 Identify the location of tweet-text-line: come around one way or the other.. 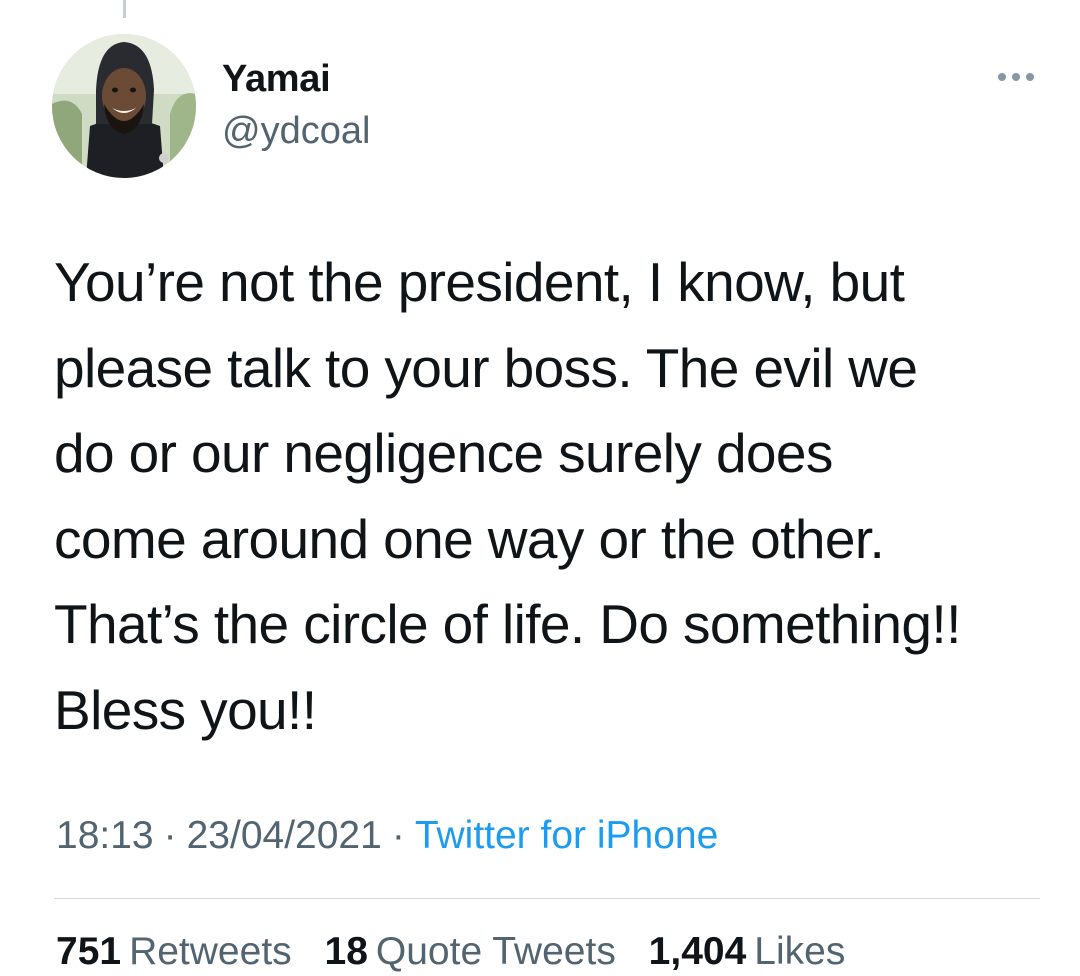
(469, 538).